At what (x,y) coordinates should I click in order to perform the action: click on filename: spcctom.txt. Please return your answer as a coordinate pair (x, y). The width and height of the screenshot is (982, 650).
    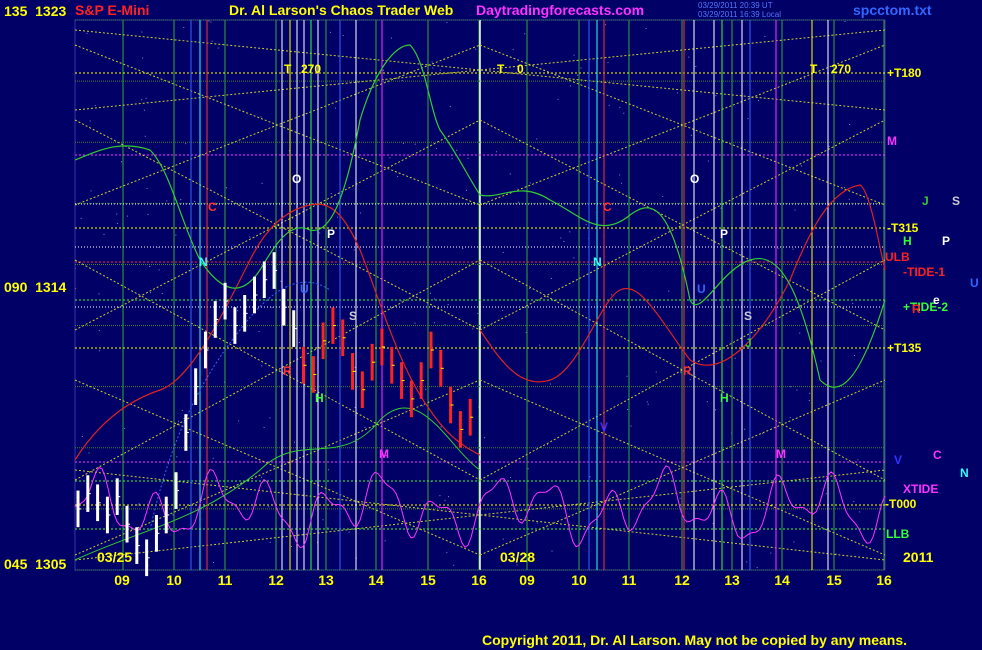
    Looking at the image, I should click on (892, 10).